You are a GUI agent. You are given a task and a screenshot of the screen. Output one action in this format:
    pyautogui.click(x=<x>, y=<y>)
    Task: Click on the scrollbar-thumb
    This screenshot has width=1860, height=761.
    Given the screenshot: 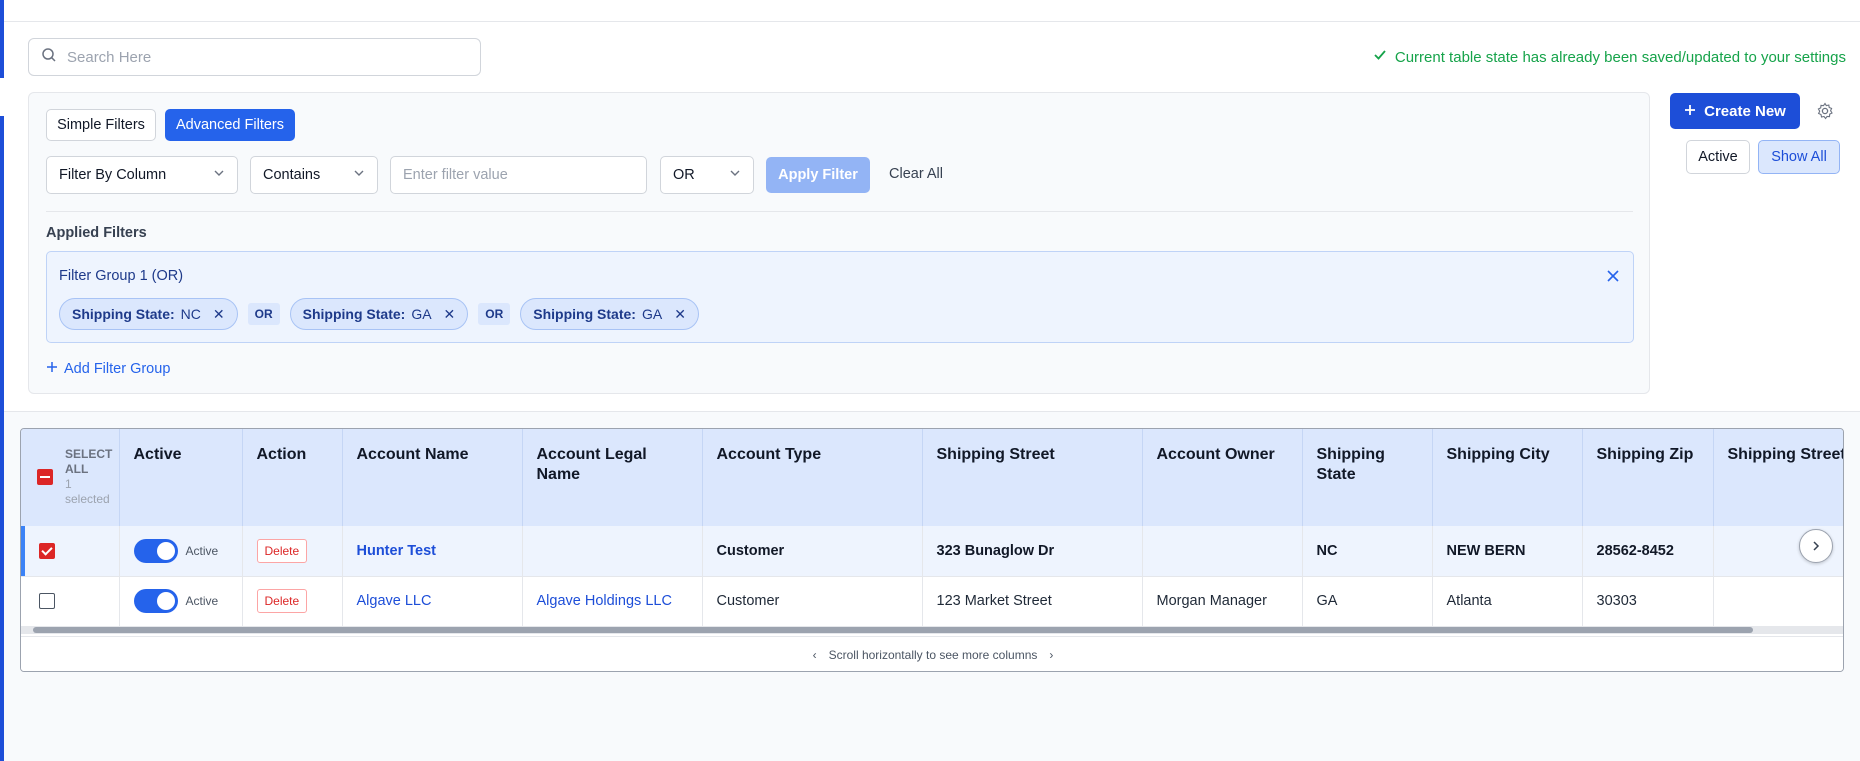 What is the action you would take?
    pyautogui.click(x=893, y=630)
    